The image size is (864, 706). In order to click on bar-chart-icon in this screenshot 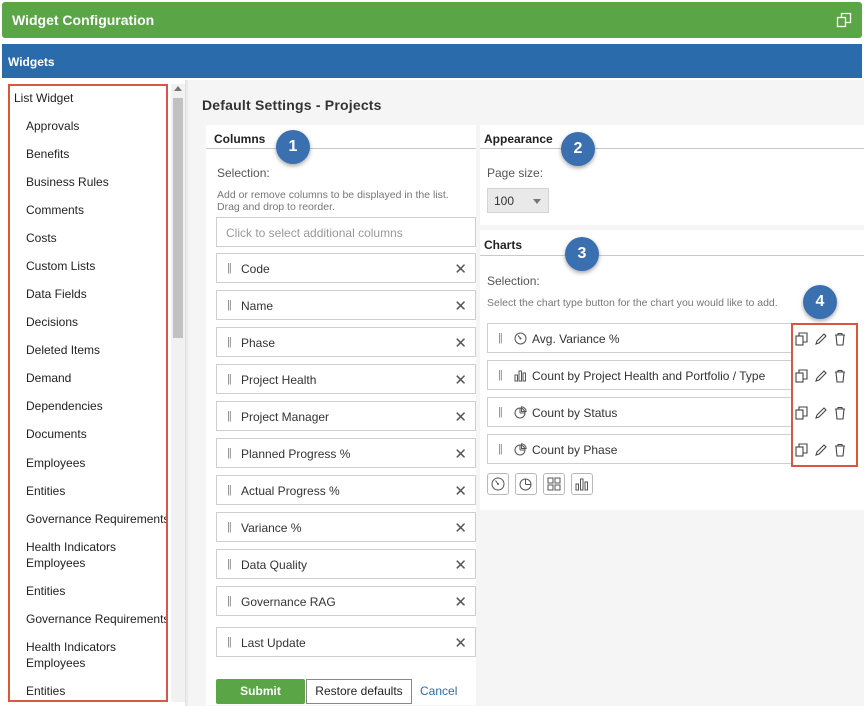, I will do `click(520, 376)`.